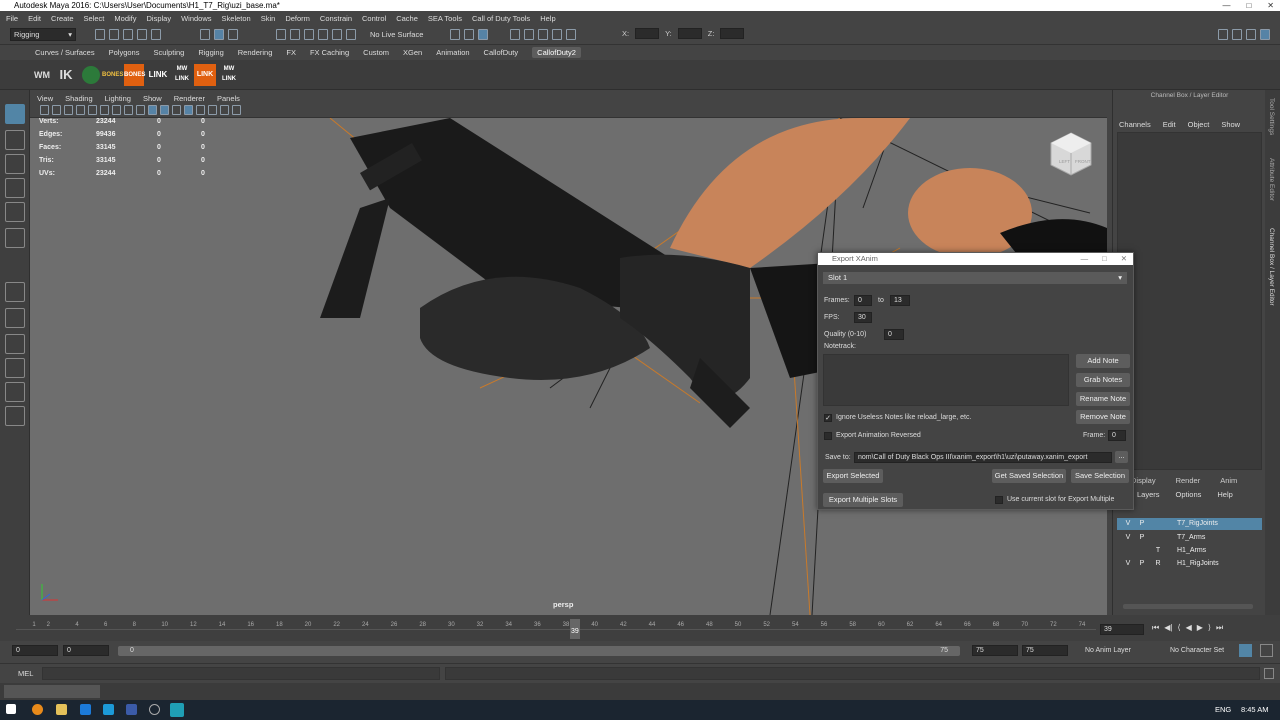  Describe the element at coordinates (1143, 480) in the screenshot. I see `tab-display: Display` at that location.